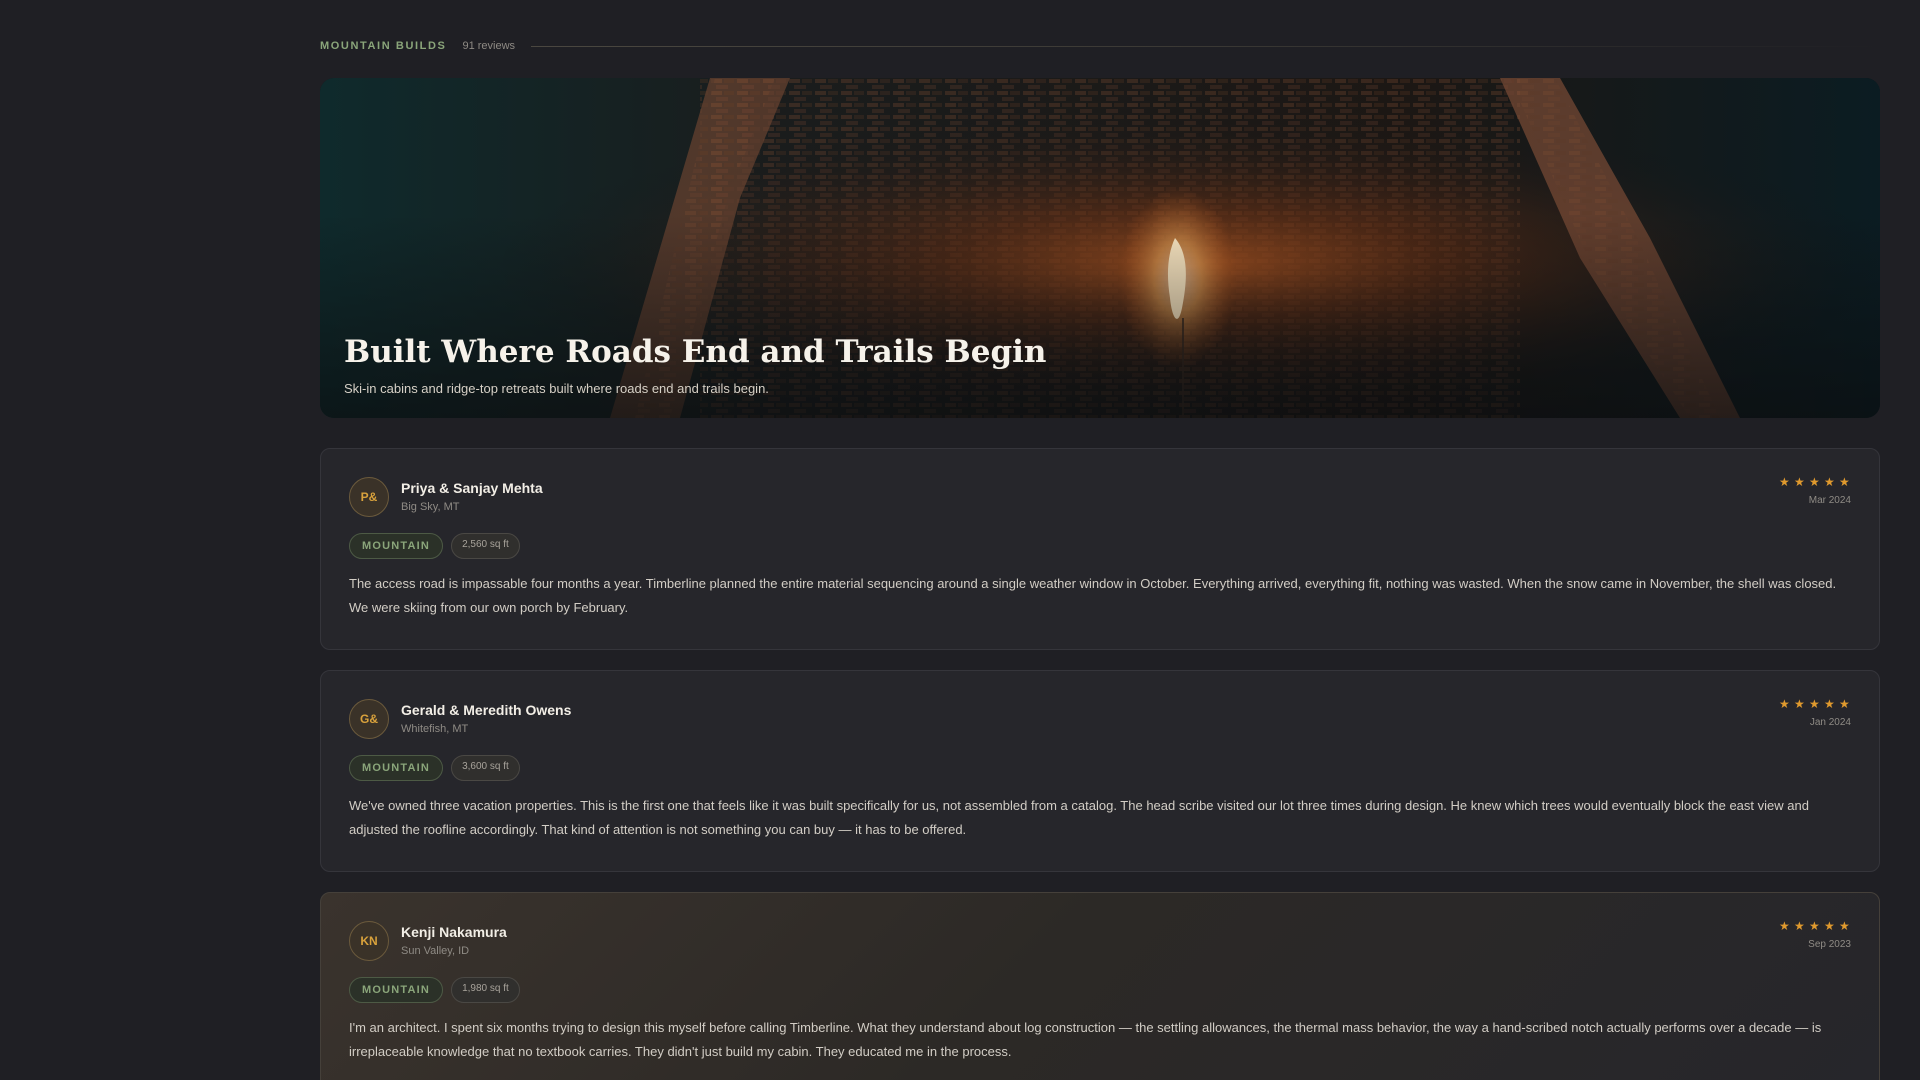  What do you see at coordinates (1829, 944) in the screenshot?
I see `review-date: Sep 2023` at bounding box center [1829, 944].